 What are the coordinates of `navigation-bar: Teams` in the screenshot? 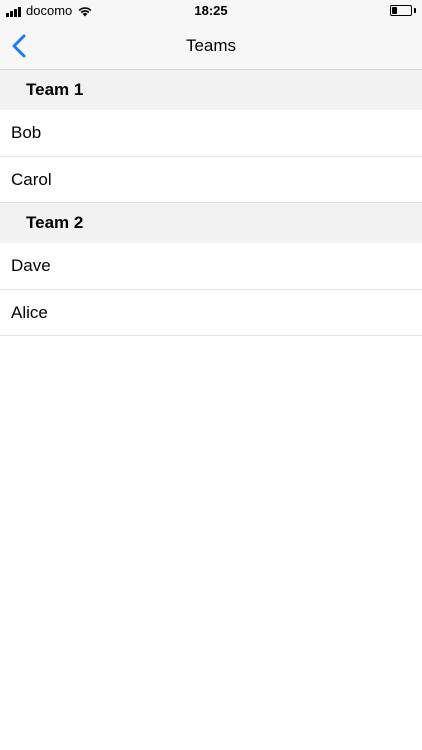 It's located at (211, 46).